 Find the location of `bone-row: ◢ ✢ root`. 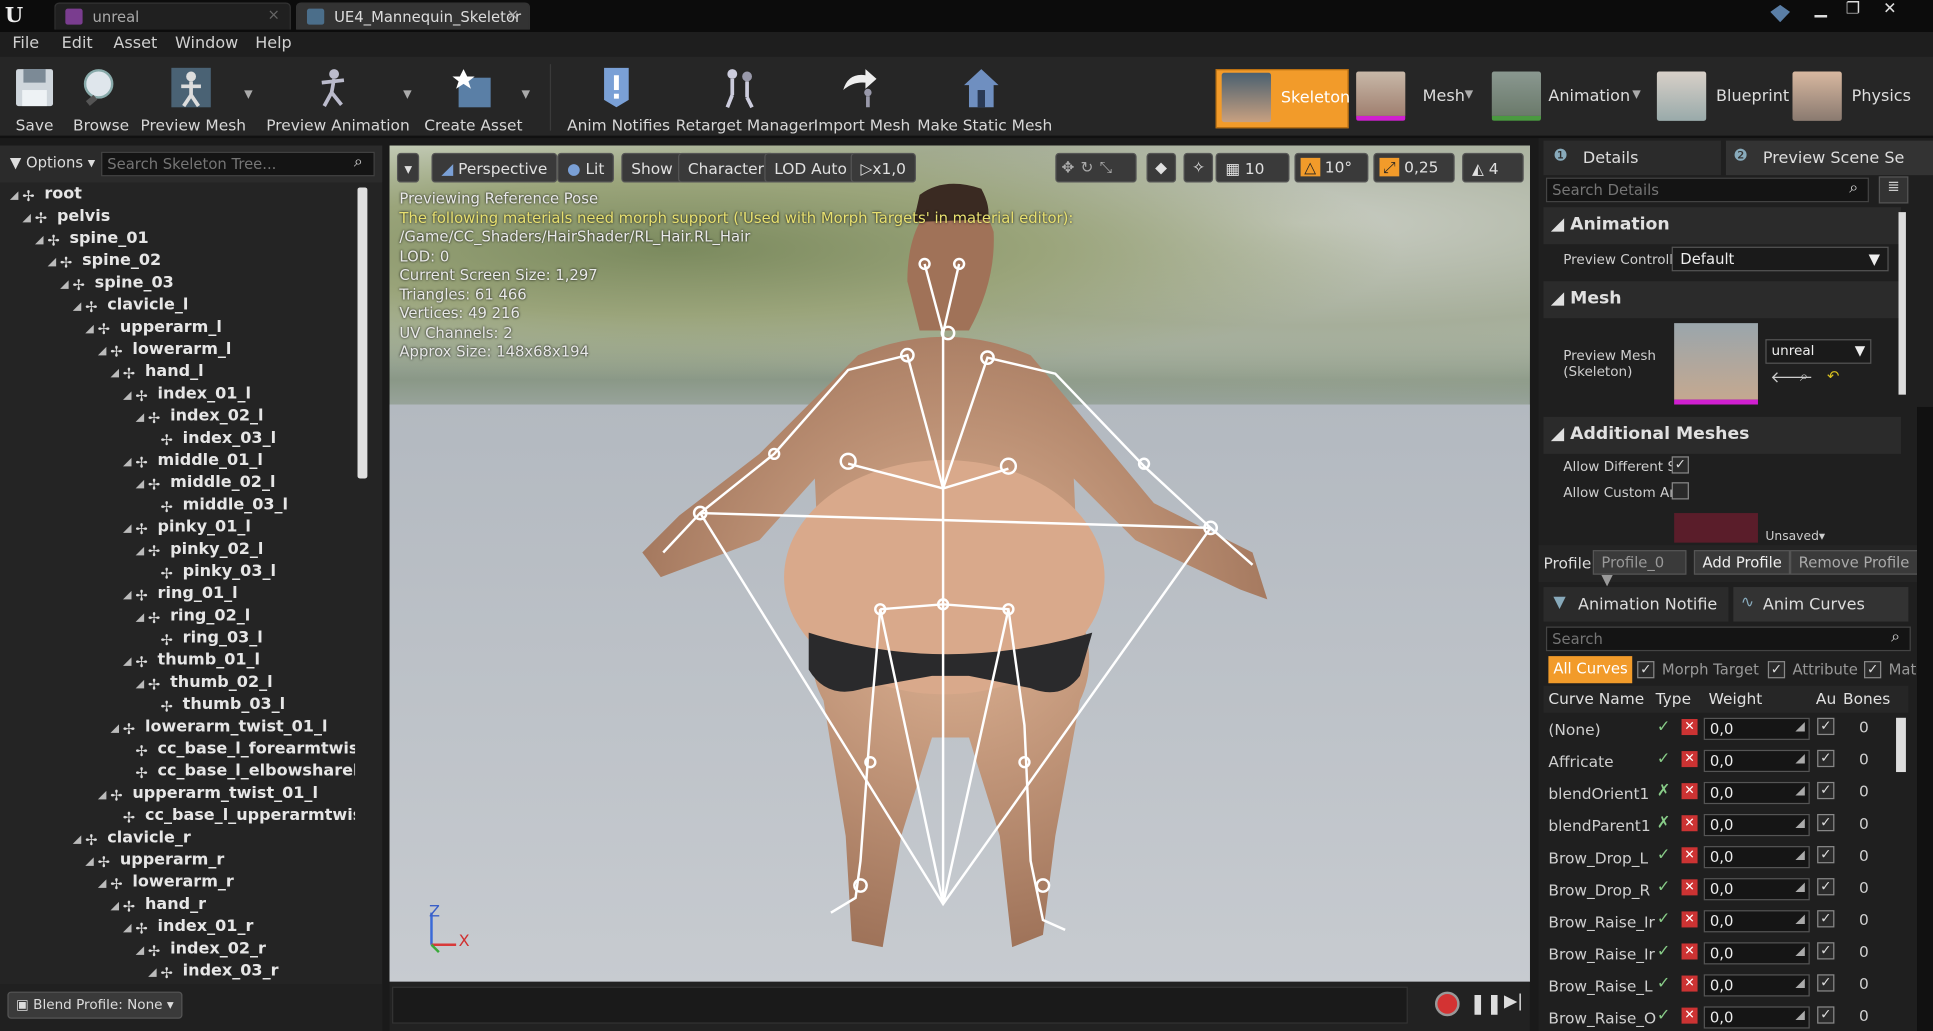

bone-row: ◢ ✢ root is located at coordinates (177, 196).